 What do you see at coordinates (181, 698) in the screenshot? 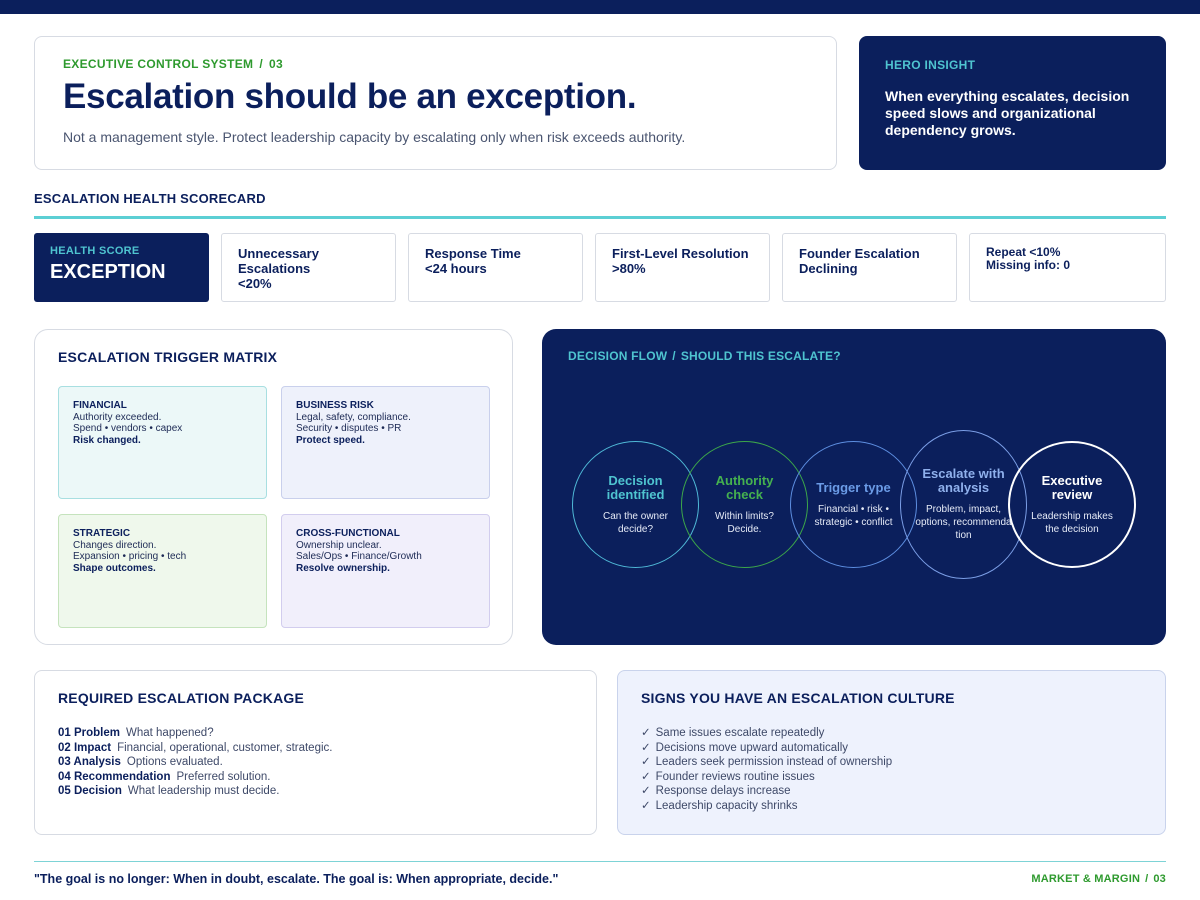
I see `escalation-package-title: REQUIRED ESCALATION PACKAGE` at bounding box center [181, 698].